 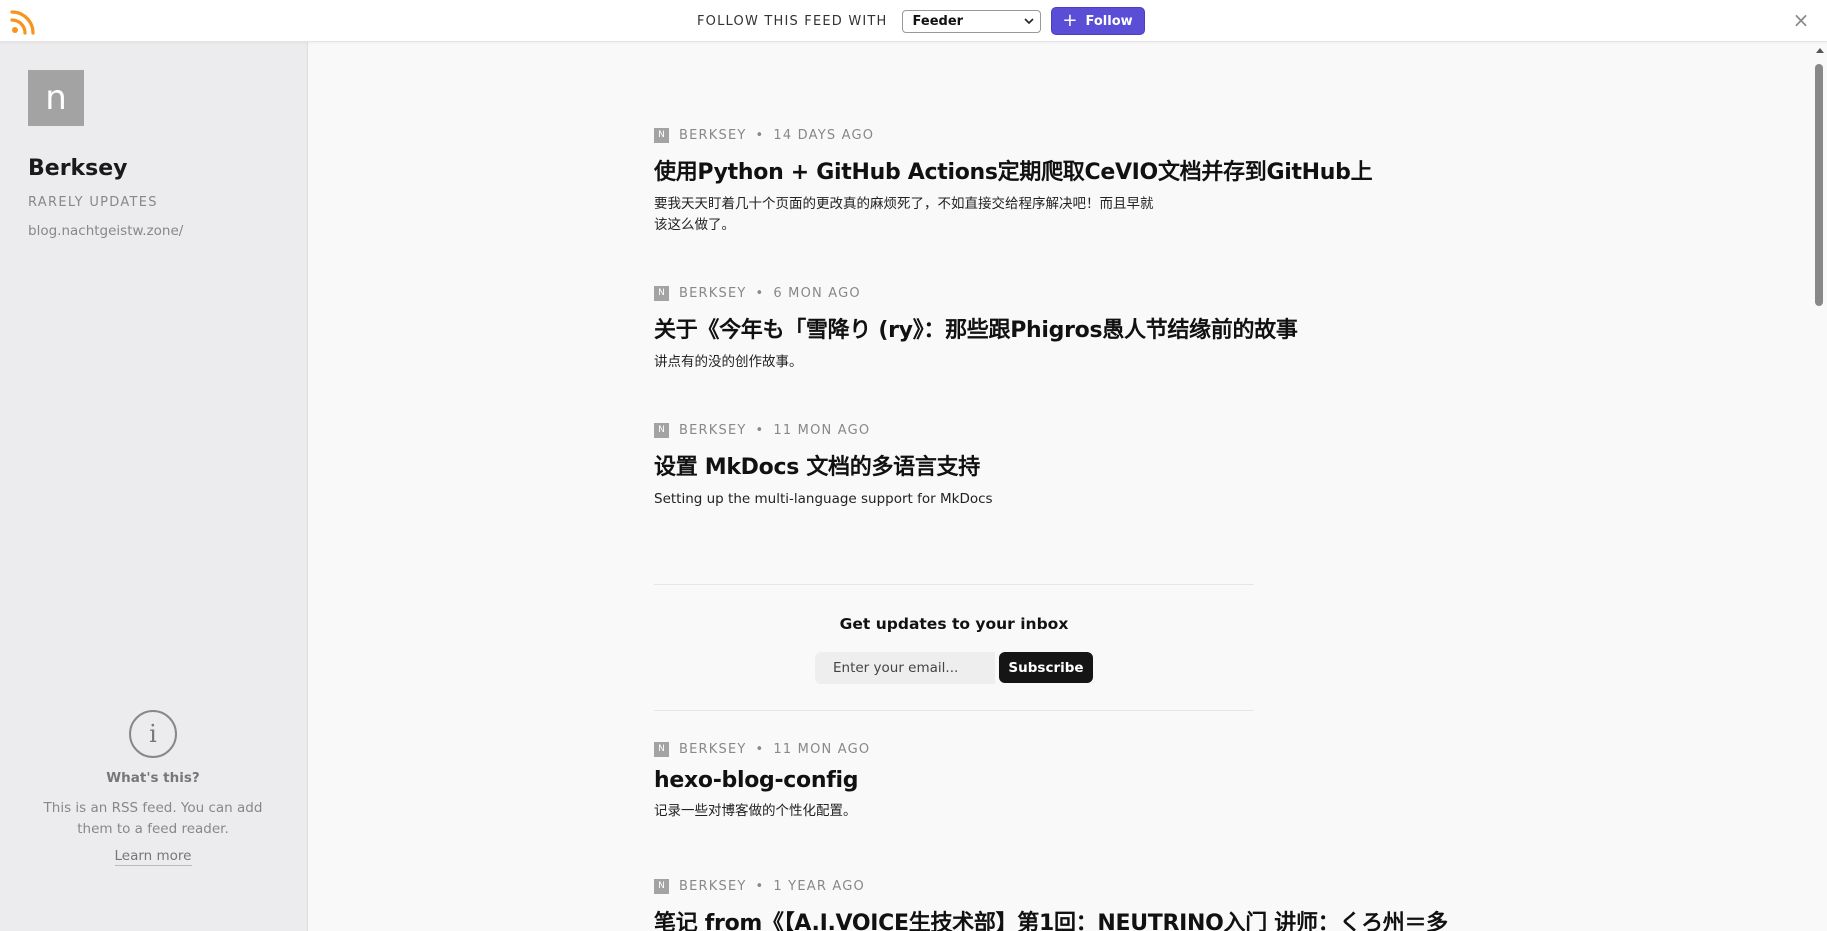 What do you see at coordinates (56, 98) in the screenshot?
I see `feed-avatar: n` at bounding box center [56, 98].